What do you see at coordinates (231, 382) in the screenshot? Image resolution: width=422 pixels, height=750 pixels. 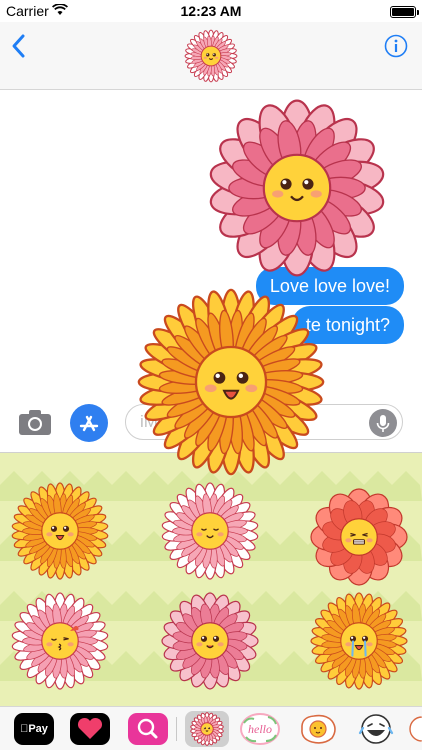 I see `yellow-flower-sticker` at bounding box center [231, 382].